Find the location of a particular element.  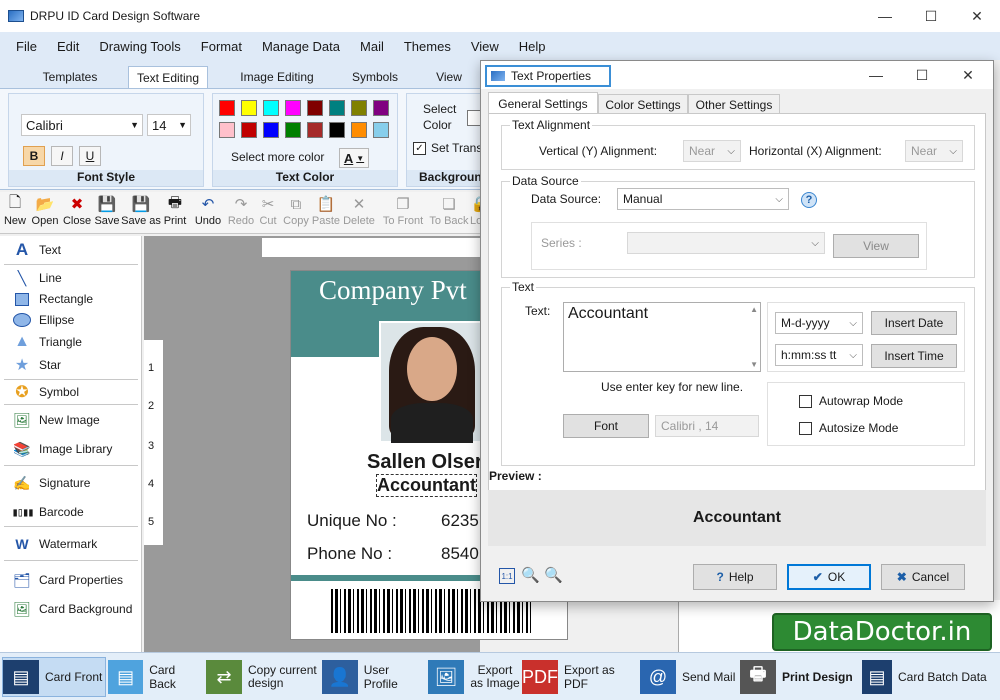

close-button: ✕ is located at coordinates (977, 16).